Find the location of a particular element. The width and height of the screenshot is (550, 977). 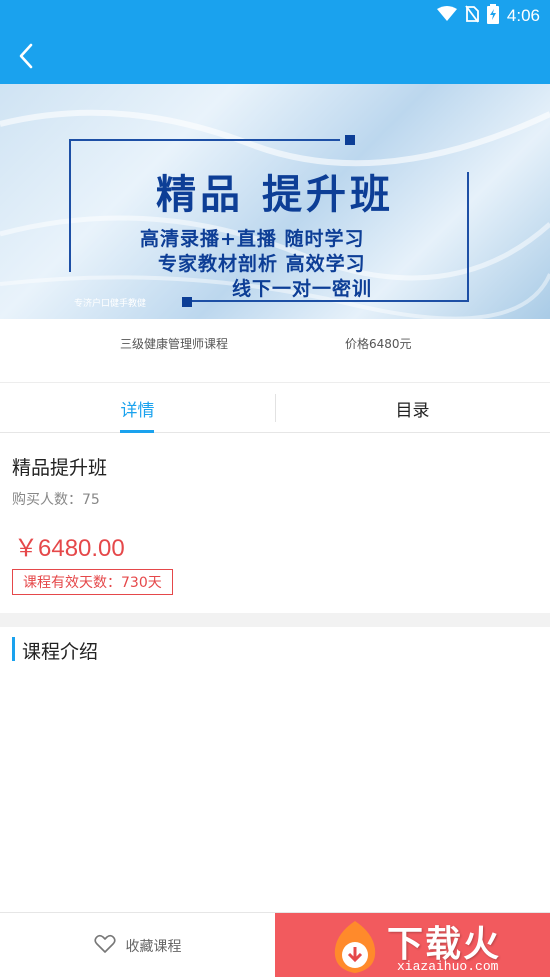

status-time: 4:06 is located at coordinates (523, 15).